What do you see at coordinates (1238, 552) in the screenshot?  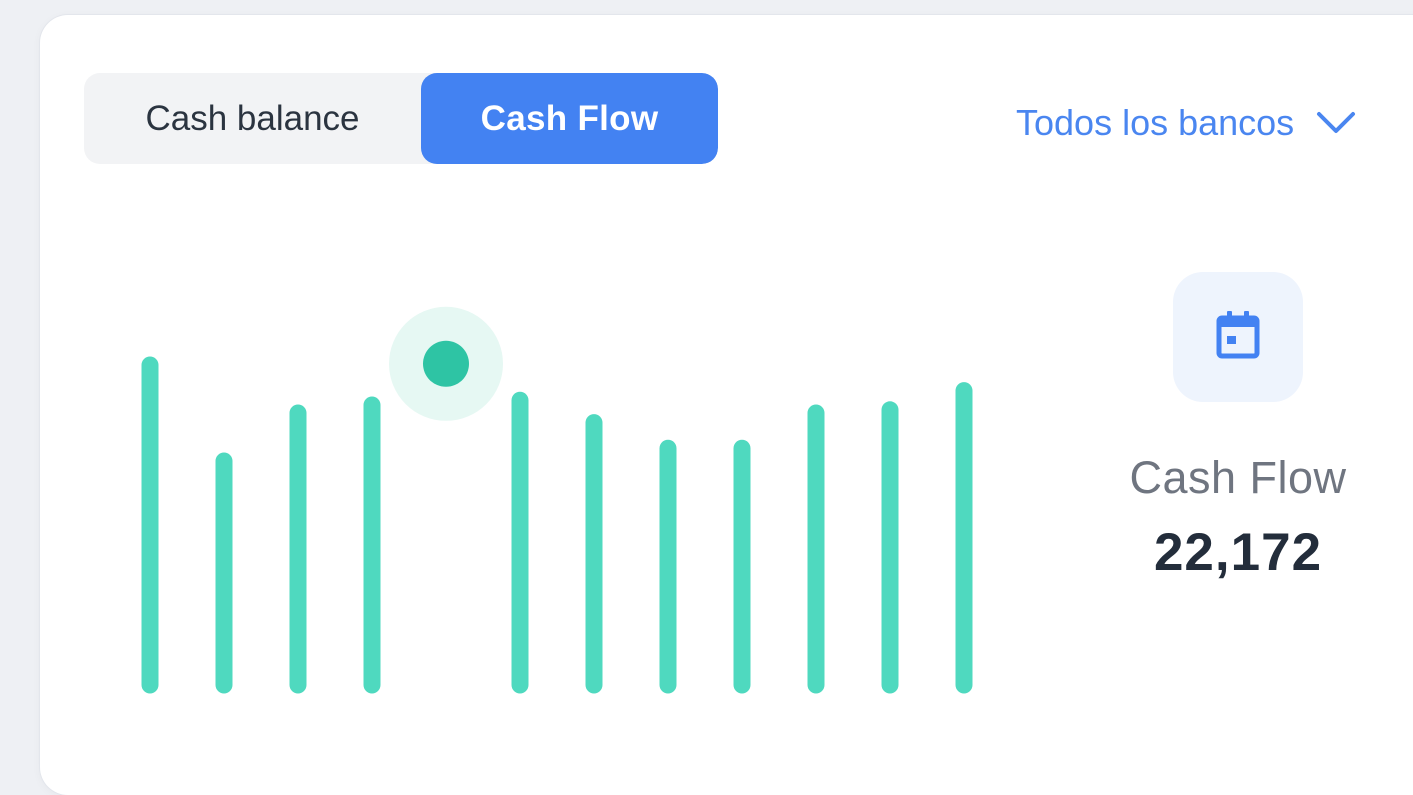 I see `stat-value: 22,172` at bounding box center [1238, 552].